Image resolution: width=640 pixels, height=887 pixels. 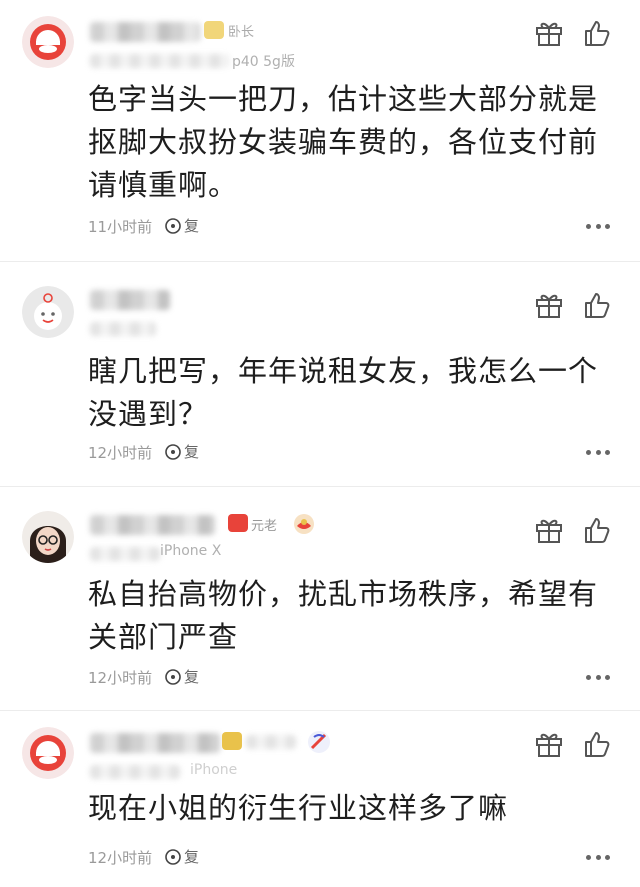 I want to click on comment-time: 11小时前, so click(x=120, y=227).